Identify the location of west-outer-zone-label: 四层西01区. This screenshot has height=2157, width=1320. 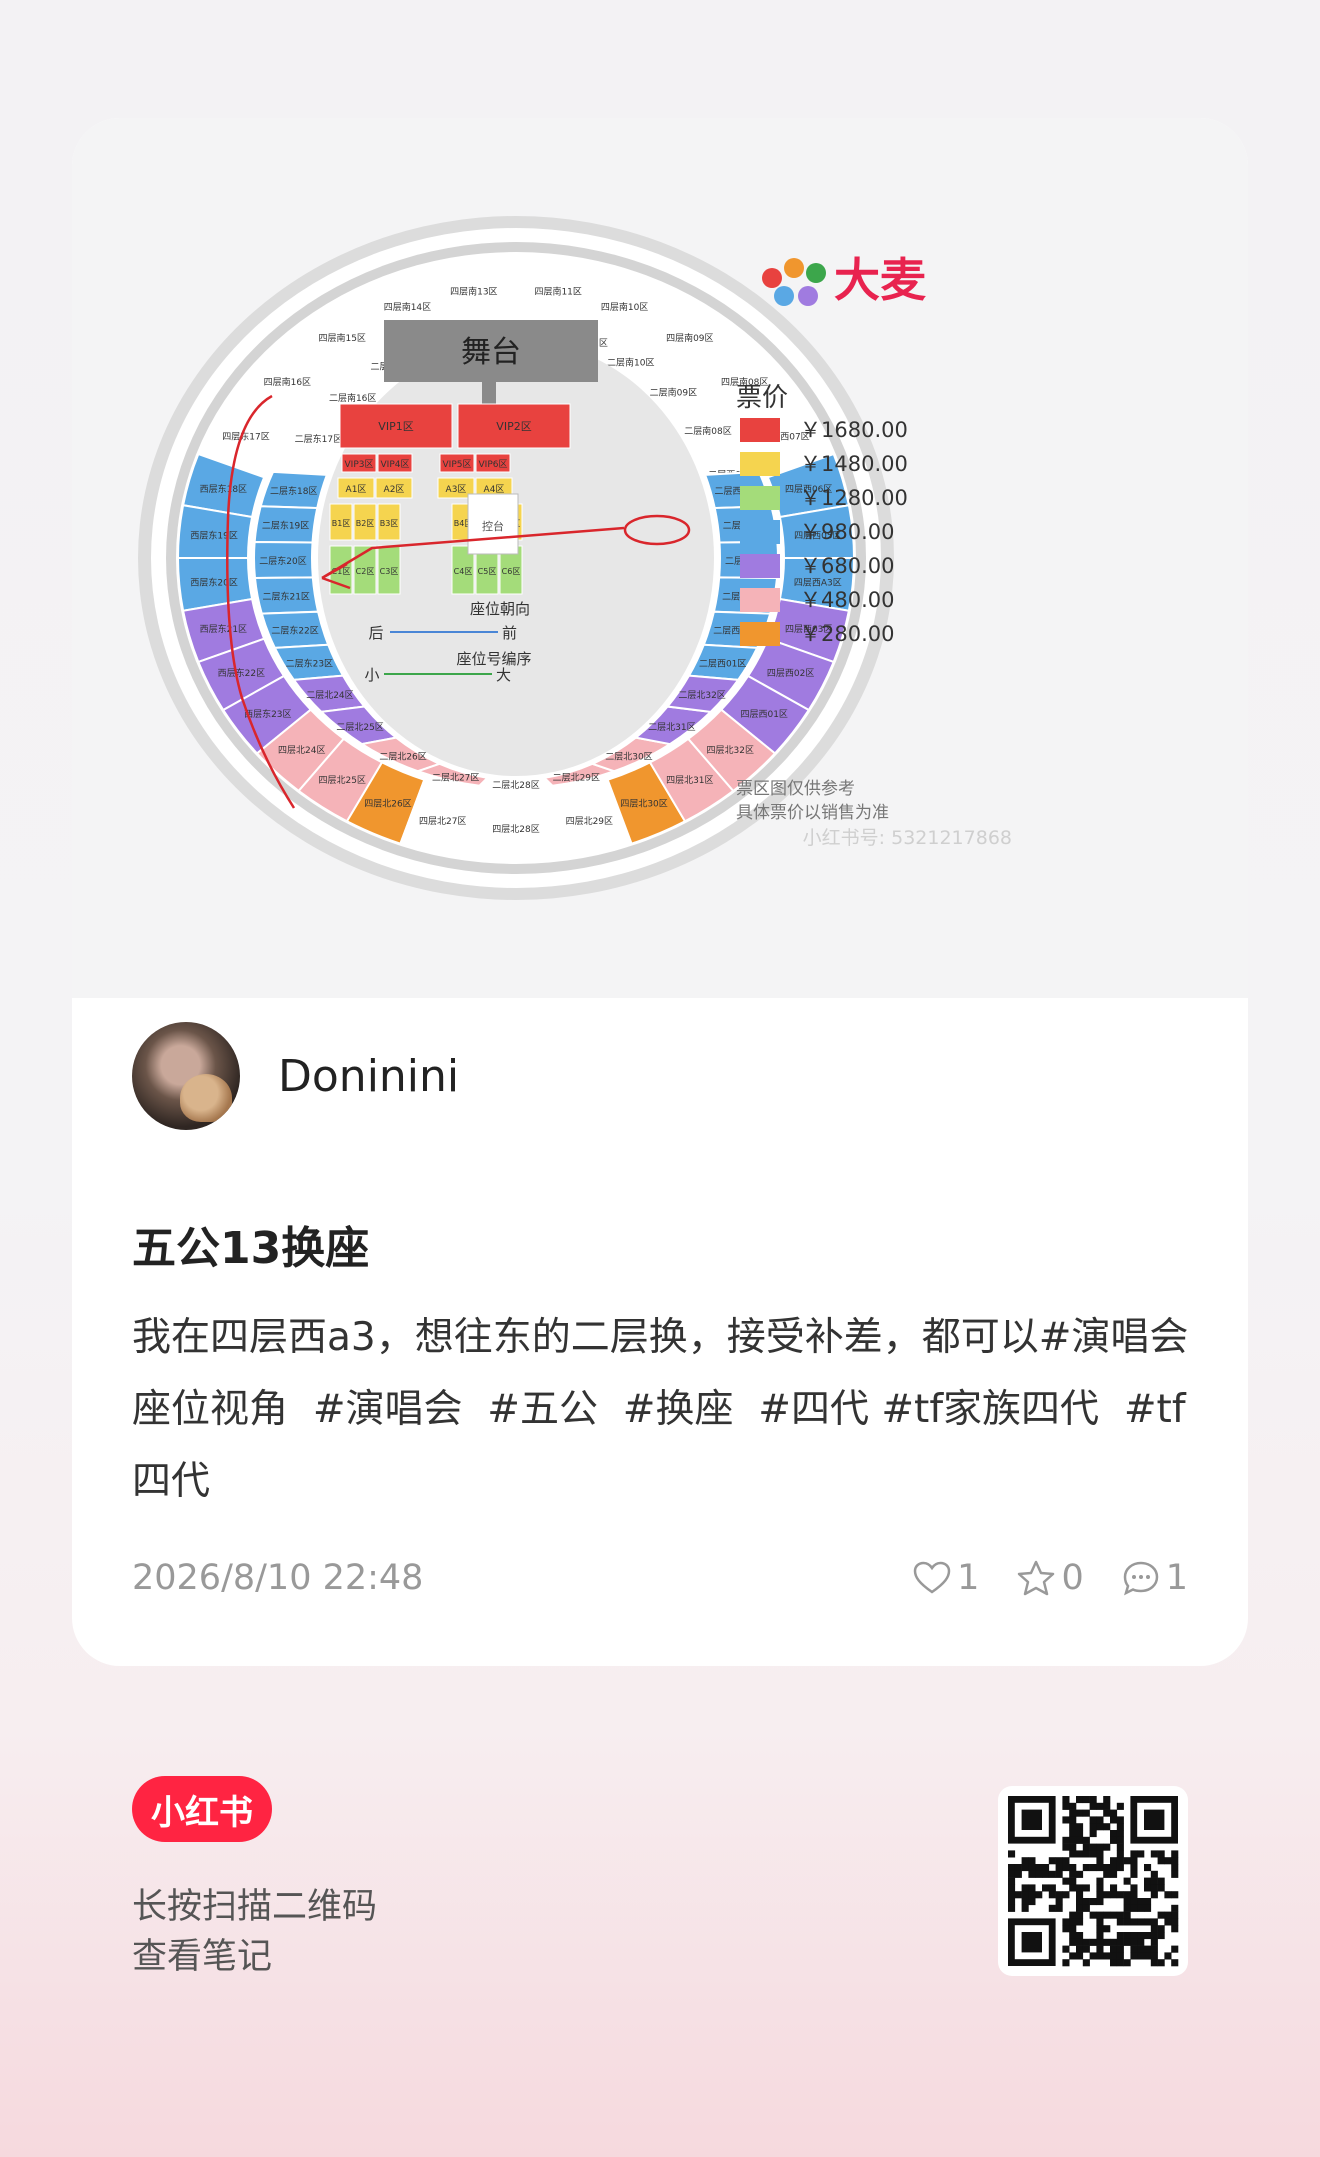
(763, 714).